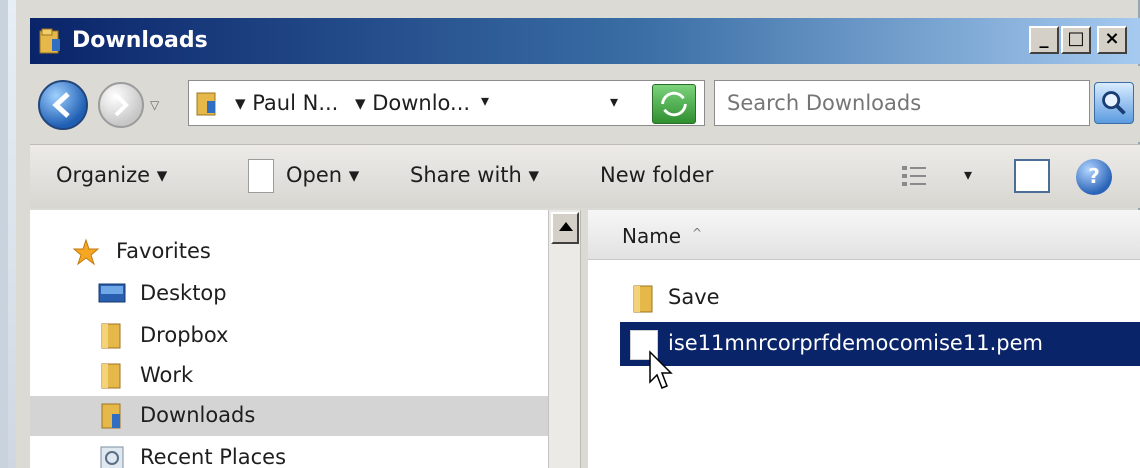 This screenshot has width=1140, height=468. What do you see at coordinates (289, 252) in the screenshot?
I see `nav-favorites: Favorites` at bounding box center [289, 252].